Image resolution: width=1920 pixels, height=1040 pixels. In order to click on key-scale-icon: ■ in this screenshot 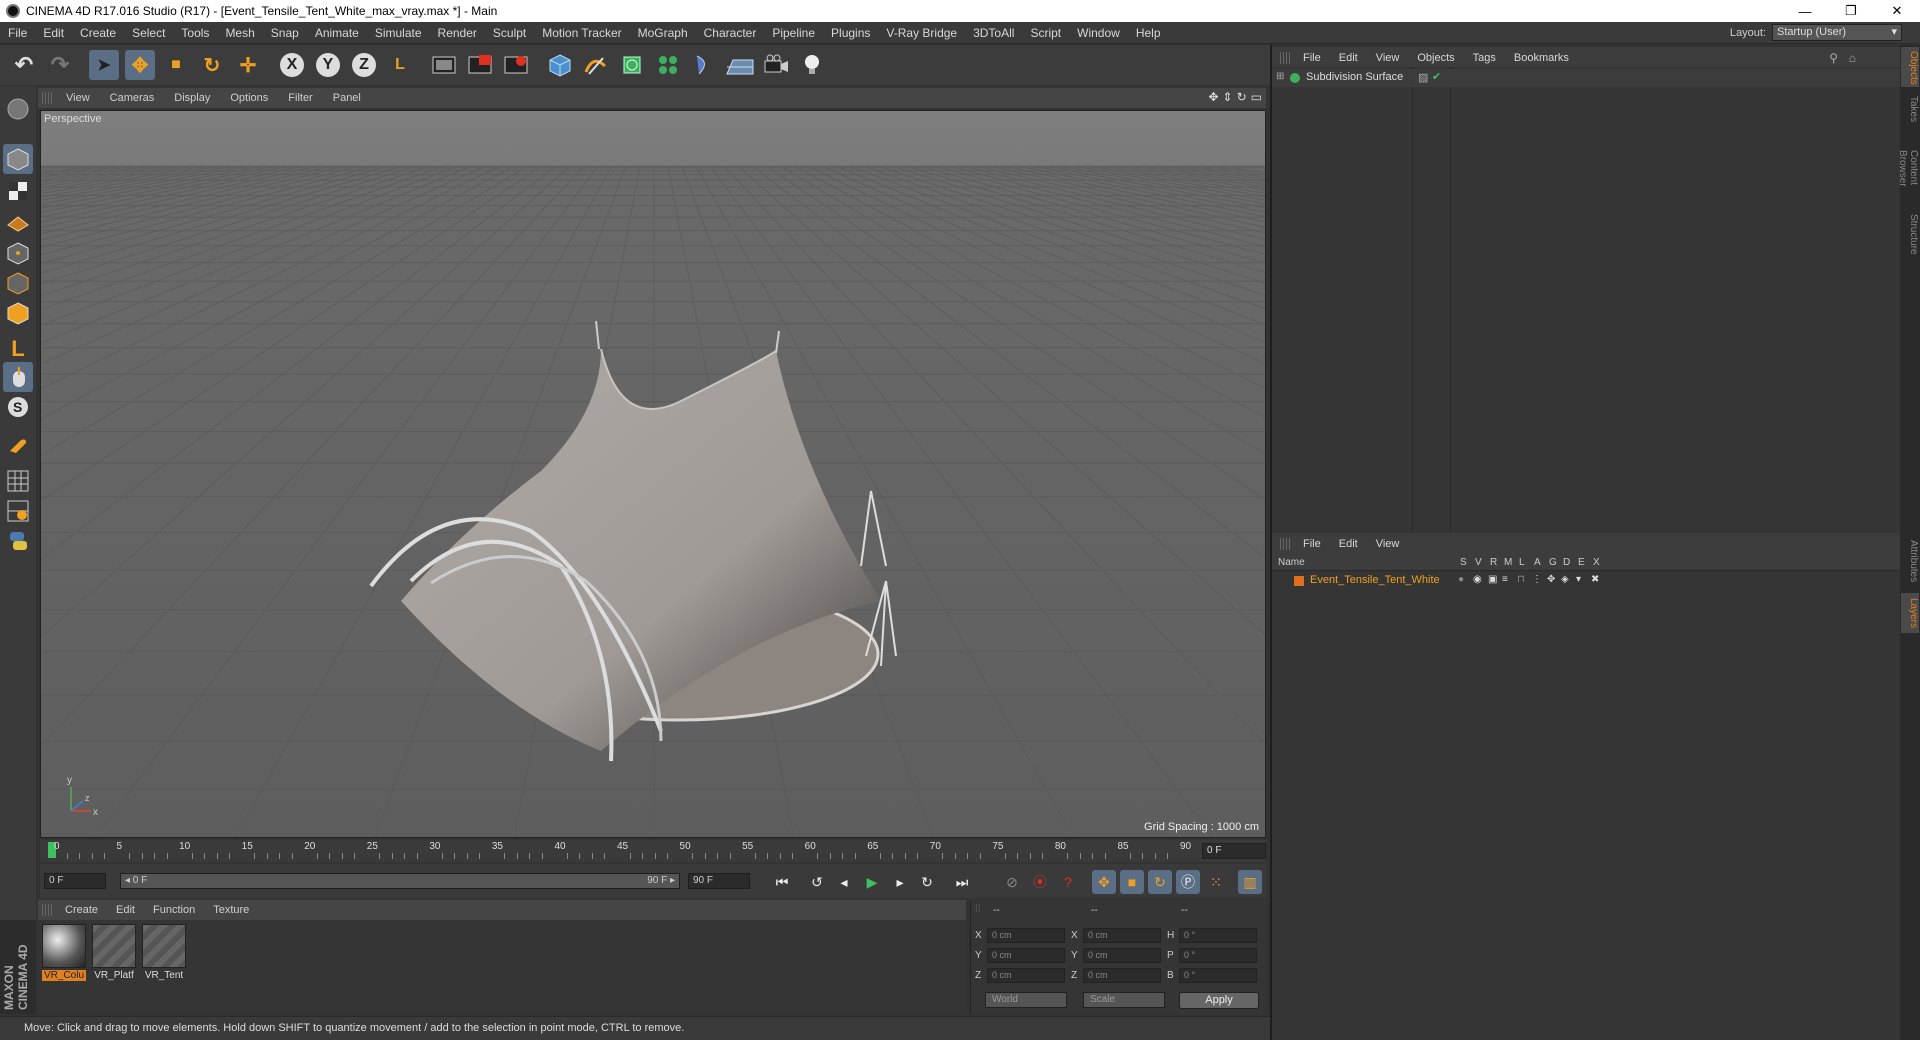, I will do `click(1132, 882)`.